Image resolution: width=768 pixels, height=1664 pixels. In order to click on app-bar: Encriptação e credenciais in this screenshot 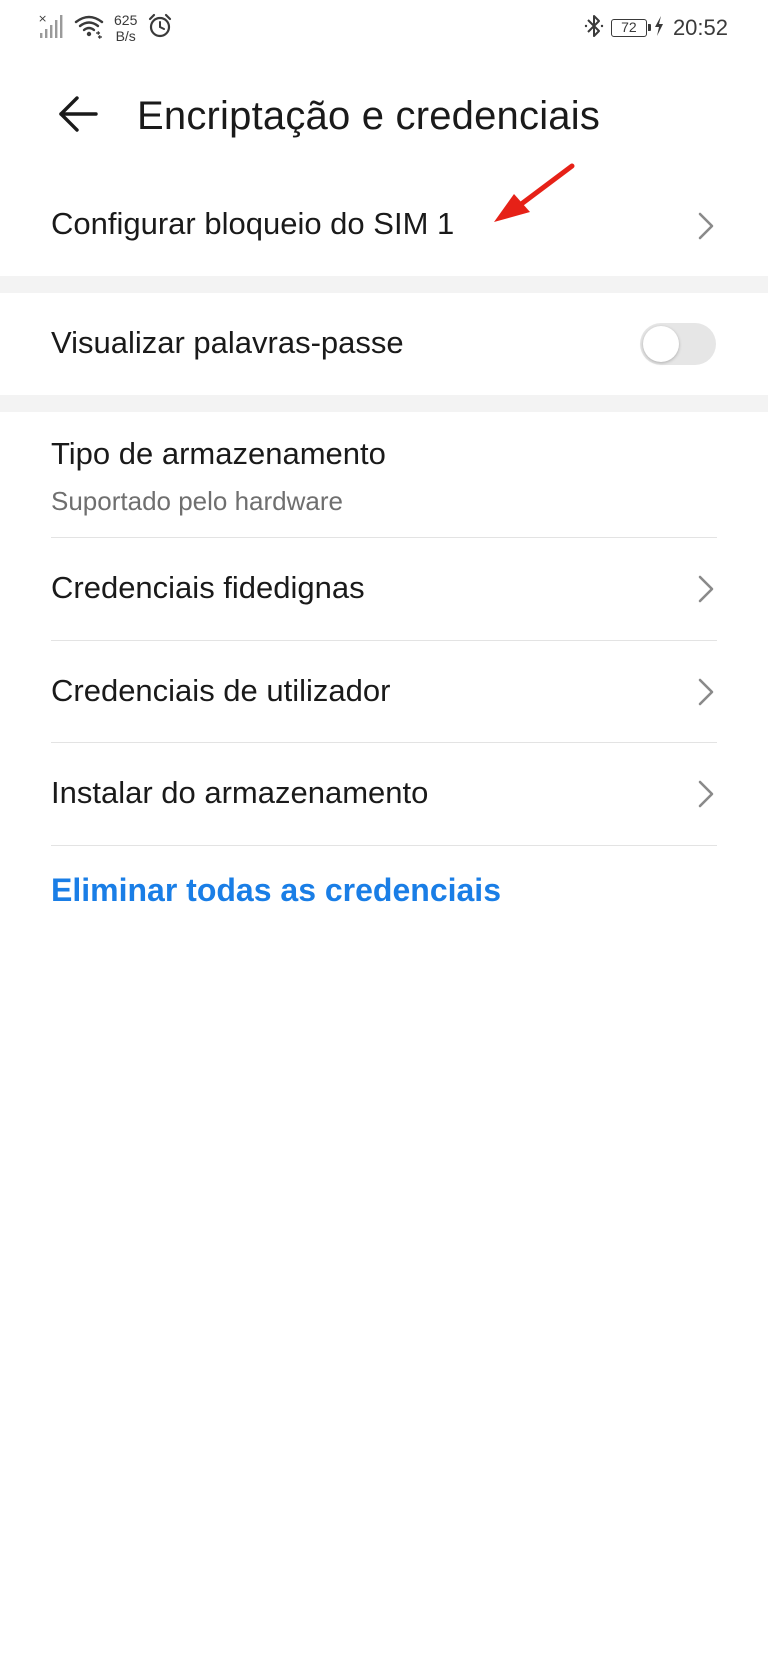, I will do `click(384, 116)`.